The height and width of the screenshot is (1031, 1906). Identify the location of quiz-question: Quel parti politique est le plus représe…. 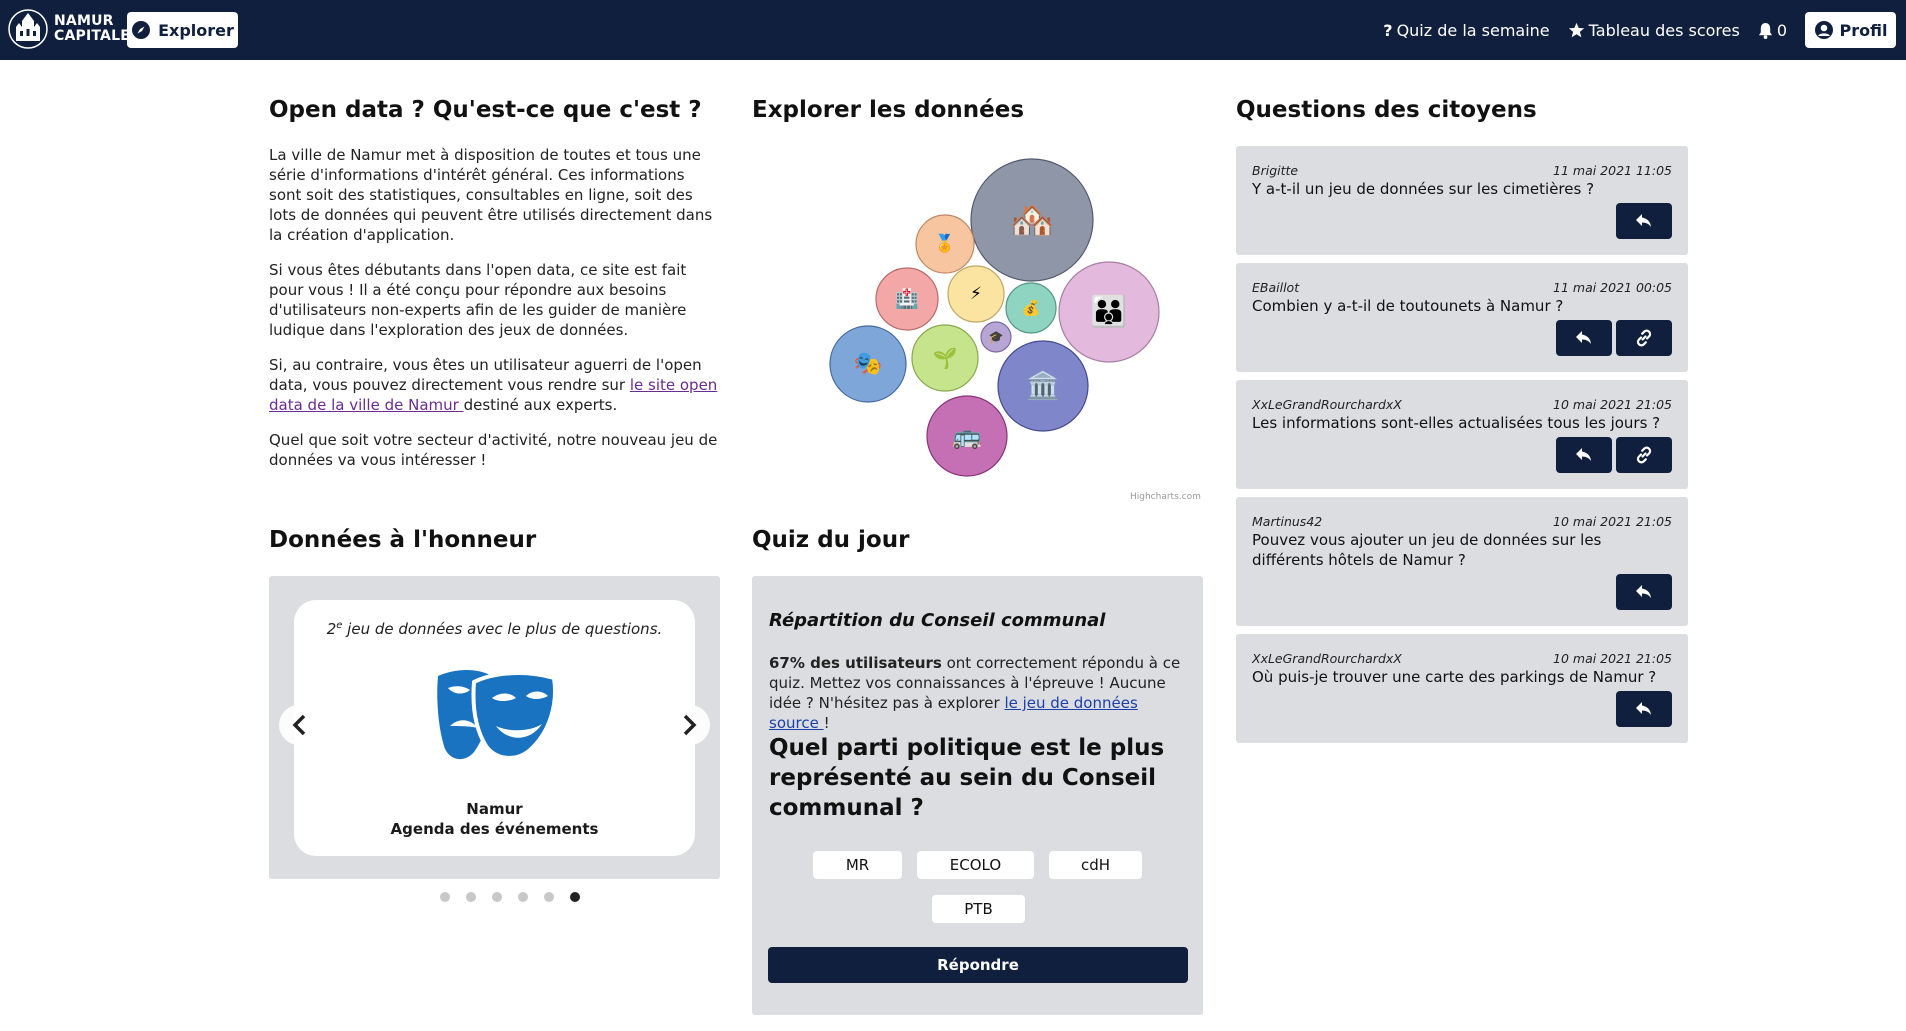
(967, 778).